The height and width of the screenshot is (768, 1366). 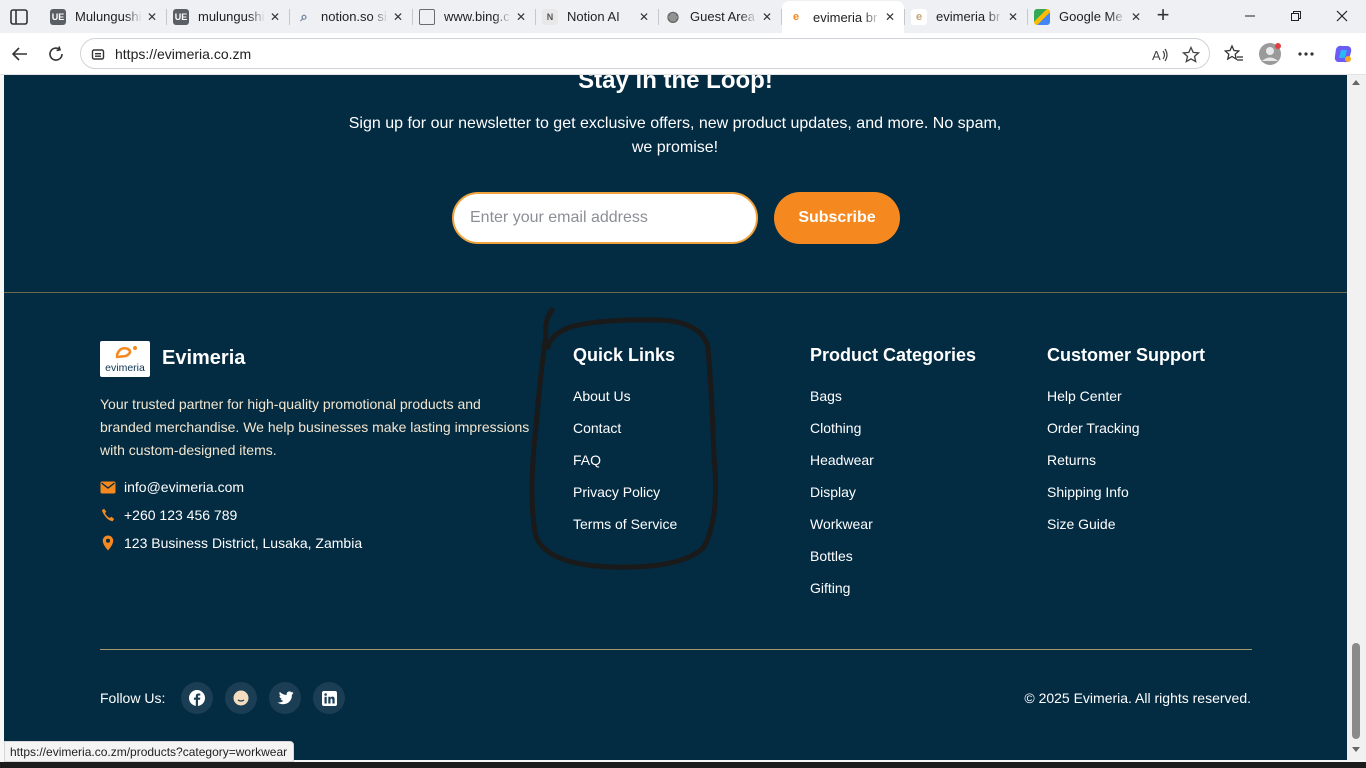 I want to click on footer-divider, so click(x=676, y=649).